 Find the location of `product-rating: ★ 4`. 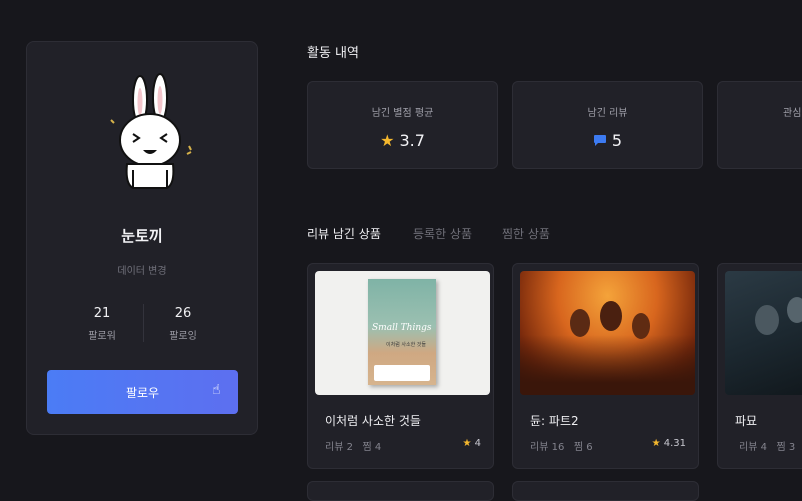

product-rating: ★ 4 is located at coordinates (471, 443).